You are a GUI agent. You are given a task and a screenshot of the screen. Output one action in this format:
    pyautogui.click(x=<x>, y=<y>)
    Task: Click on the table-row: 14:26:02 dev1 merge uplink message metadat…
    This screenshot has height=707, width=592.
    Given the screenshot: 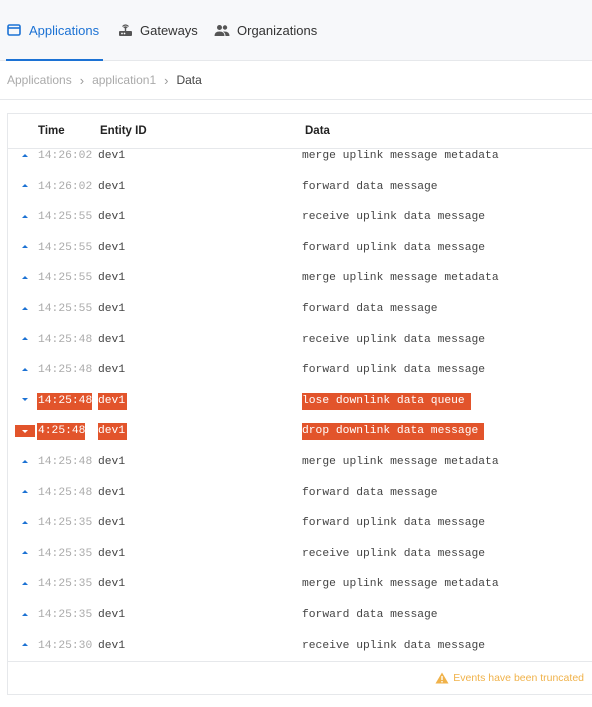 What is the action you would take?
    pyautogui.click(x=300, y=163)
    